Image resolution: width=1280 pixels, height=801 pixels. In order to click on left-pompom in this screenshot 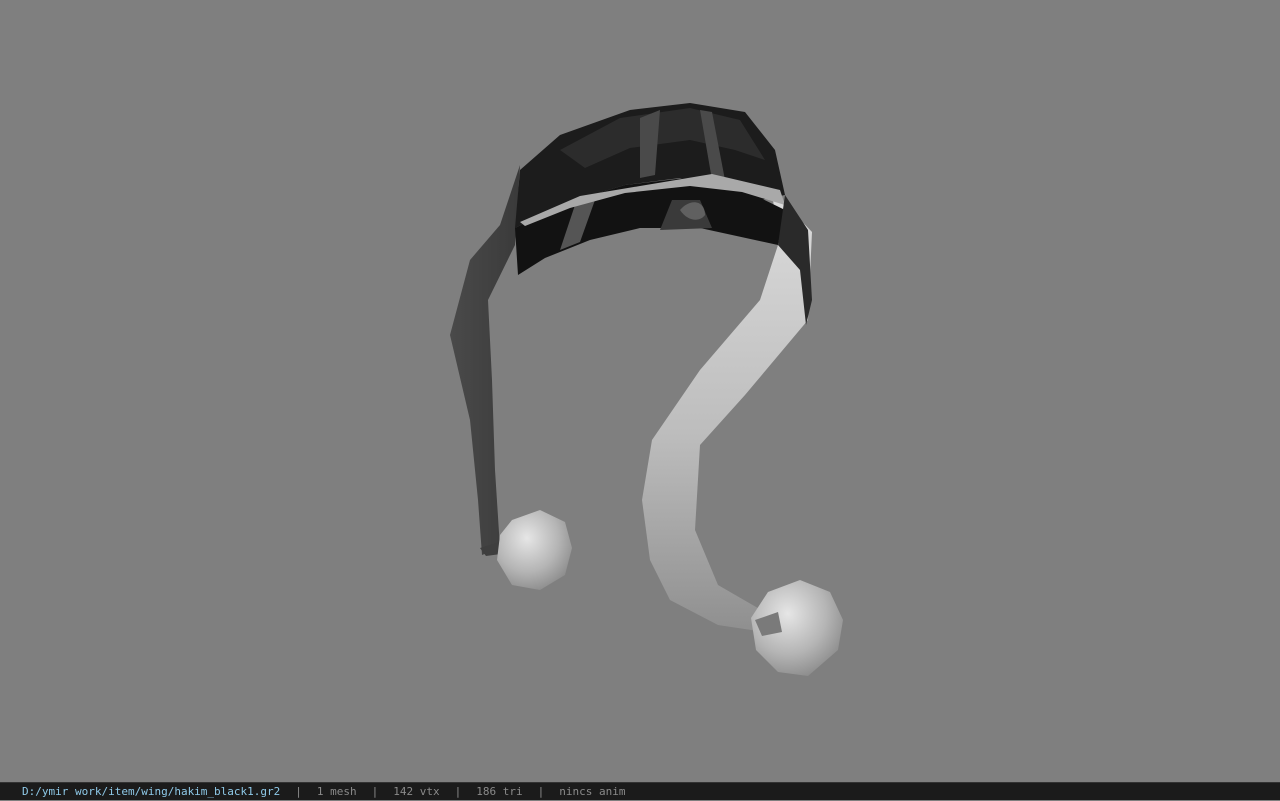, I will do `click(534, 550)`.